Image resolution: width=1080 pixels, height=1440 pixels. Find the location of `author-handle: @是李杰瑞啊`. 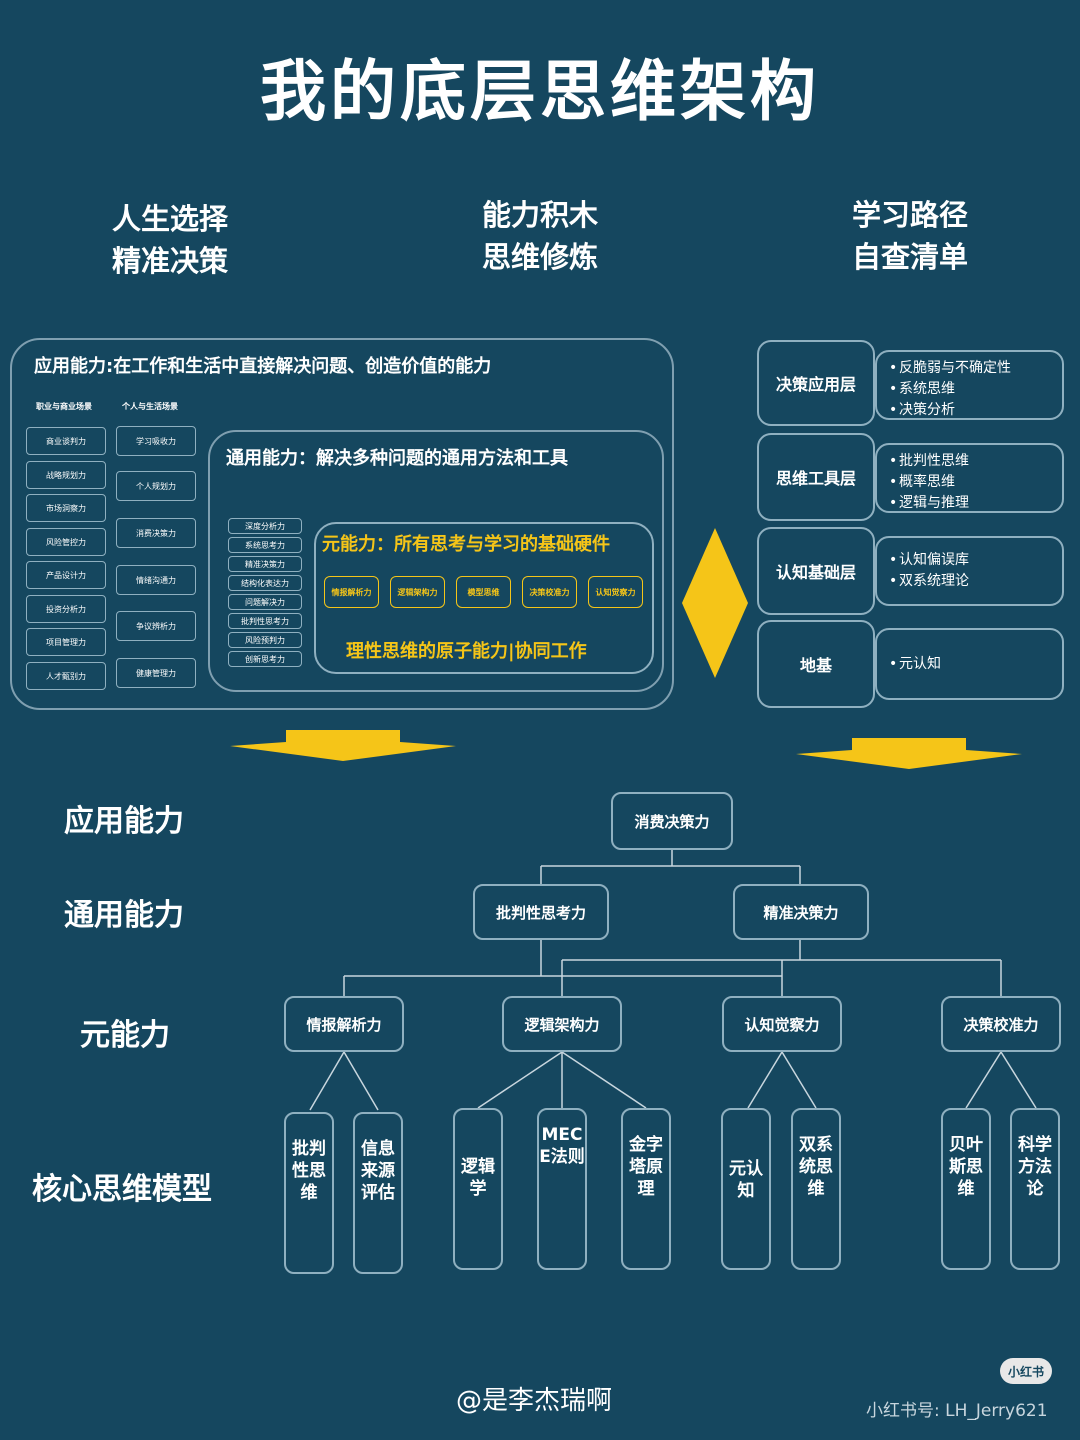

author-handle: @是李杰瑞啊 is located at coordinates (534, 1401).